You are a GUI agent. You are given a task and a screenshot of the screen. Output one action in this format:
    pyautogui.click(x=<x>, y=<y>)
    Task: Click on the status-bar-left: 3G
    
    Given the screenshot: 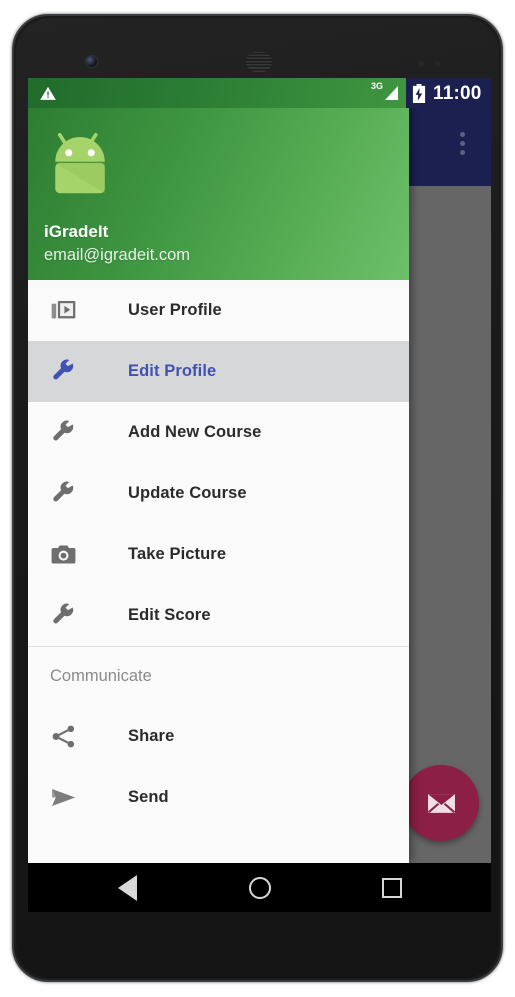 What is the action you would take?
    pyautogui.click(x=217, y=93)
    